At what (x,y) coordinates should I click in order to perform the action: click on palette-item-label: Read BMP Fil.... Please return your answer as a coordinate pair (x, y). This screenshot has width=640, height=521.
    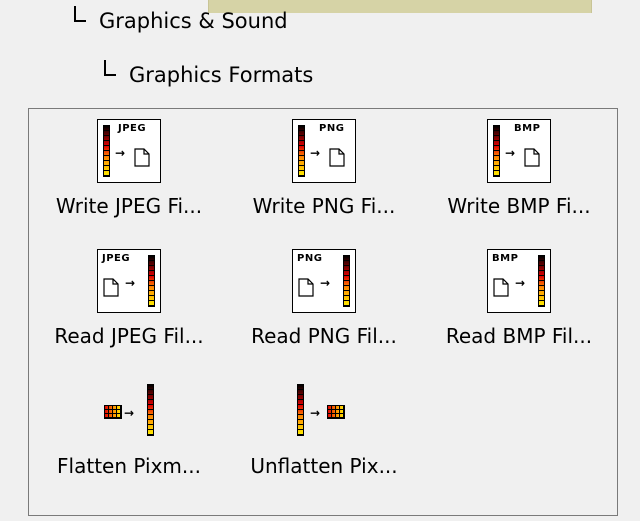
    Looking at the image, I should click on (519, 336).